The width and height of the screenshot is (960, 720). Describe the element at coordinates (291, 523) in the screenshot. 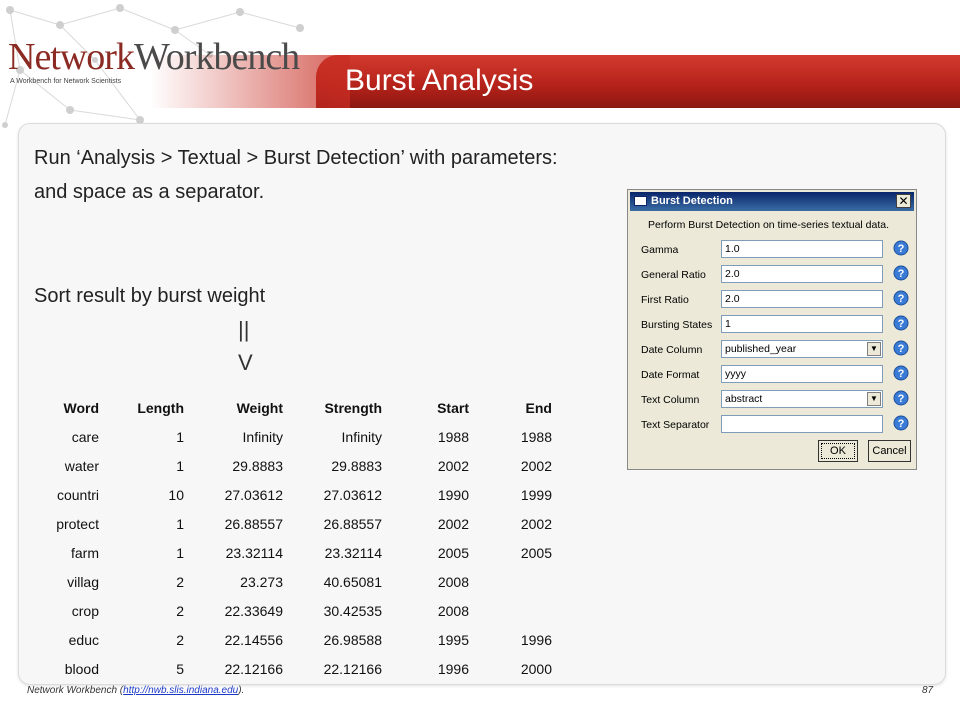

I see `table-row: protect 1 26.88557 26.88557 2002 2002` at that location.